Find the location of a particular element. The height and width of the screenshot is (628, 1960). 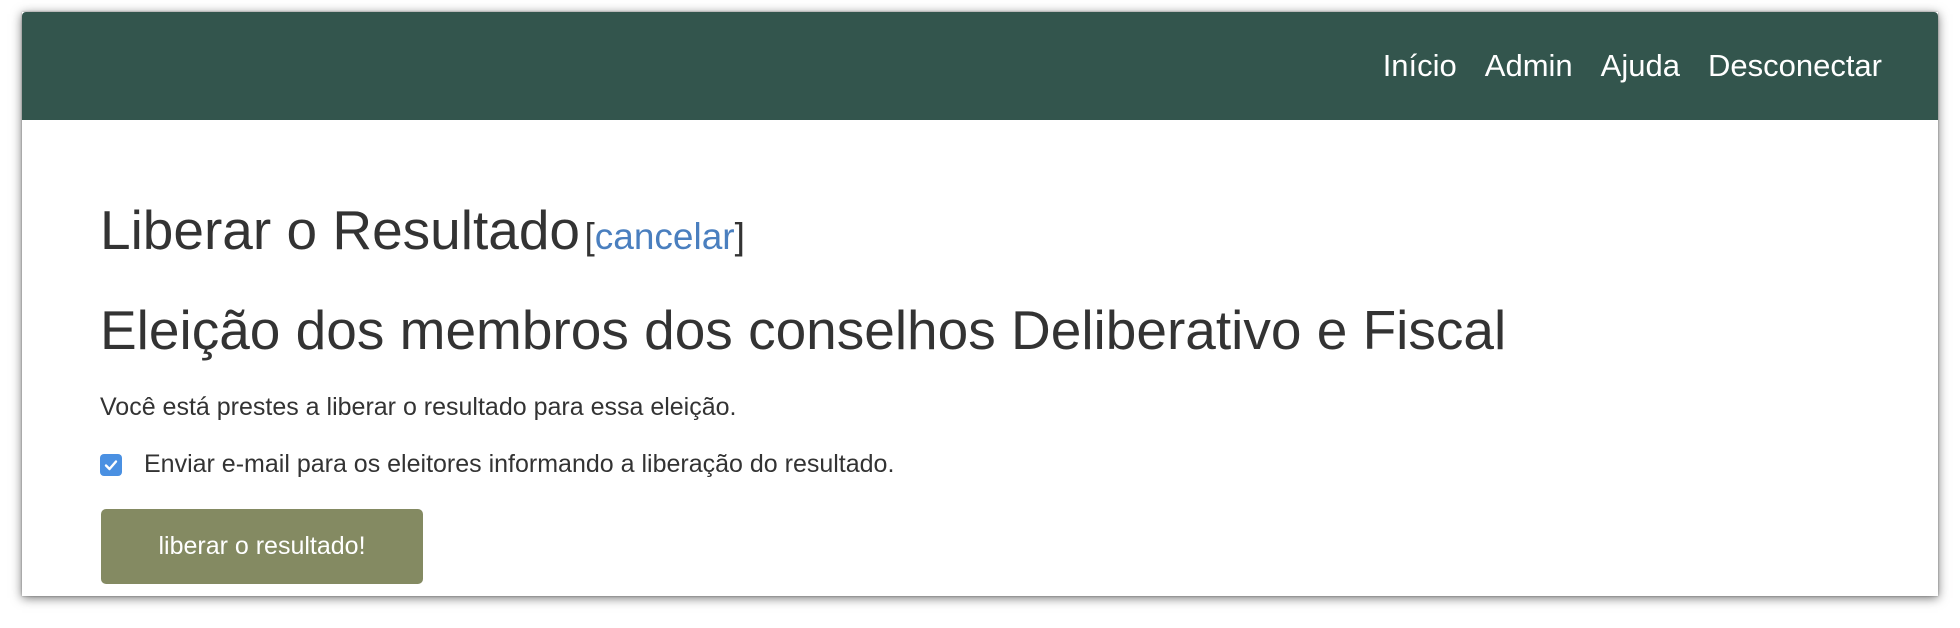

cancel-link: cancelar is located at coordinates (665, 236).